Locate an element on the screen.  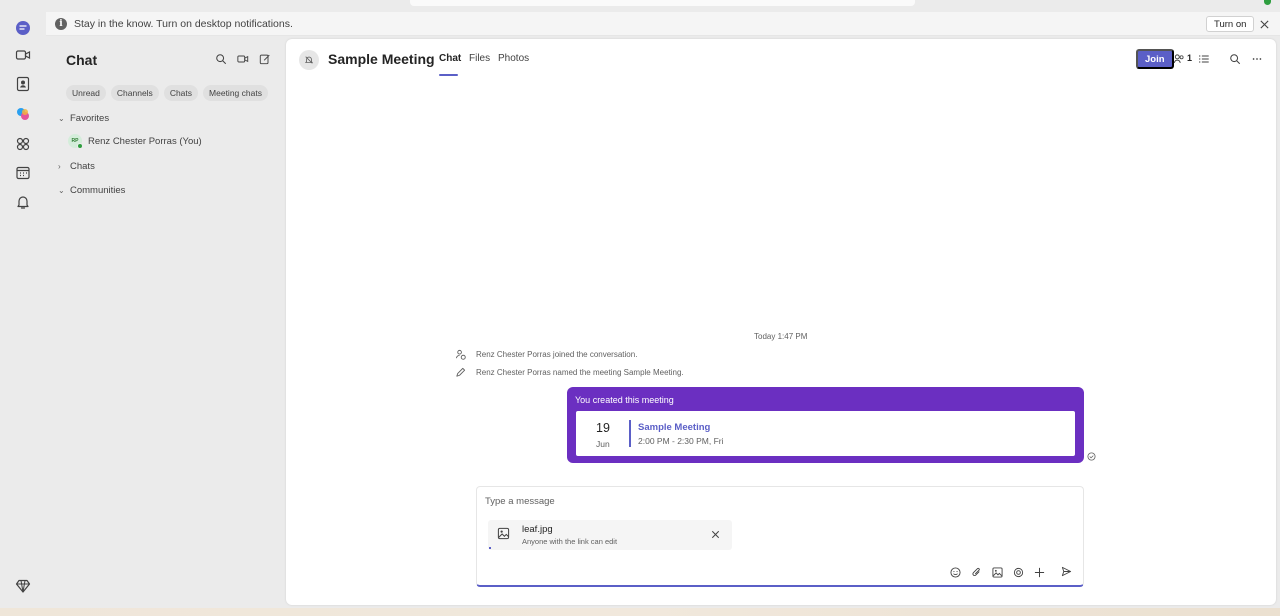
meeting-time: 2:00 PM - 2:30 PM, Fri is located at coordinates (681, 441).